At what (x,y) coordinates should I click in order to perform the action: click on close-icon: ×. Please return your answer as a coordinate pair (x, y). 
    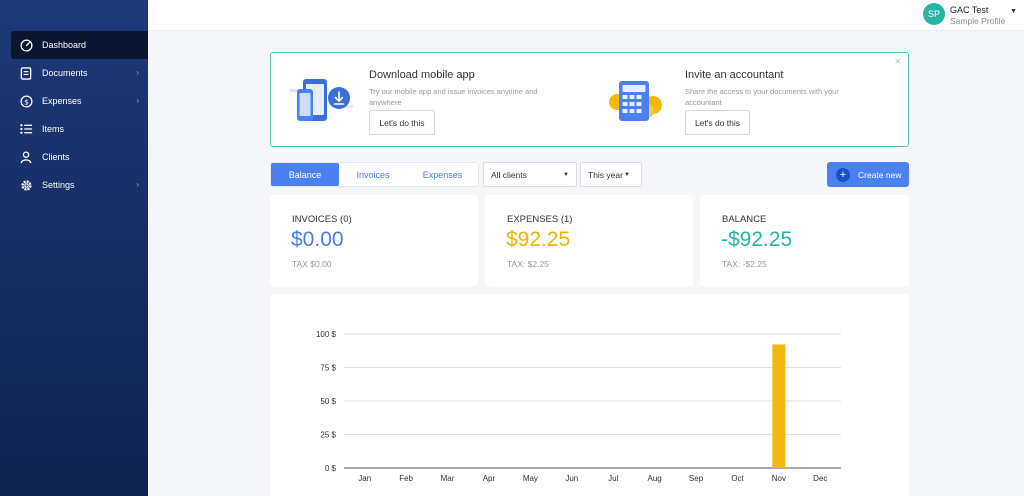
    Looking at the image, I should click on (898, 62).